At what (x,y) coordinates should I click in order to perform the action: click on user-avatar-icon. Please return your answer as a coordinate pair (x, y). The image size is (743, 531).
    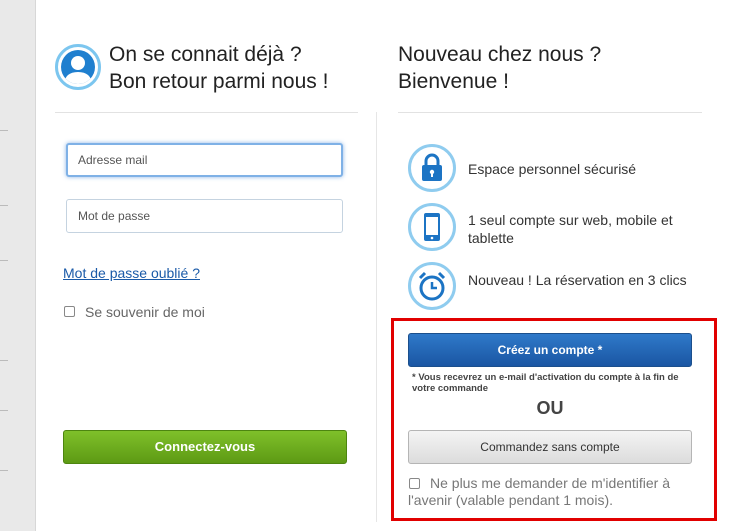
    Looking at the image, I should click on (78, 67).